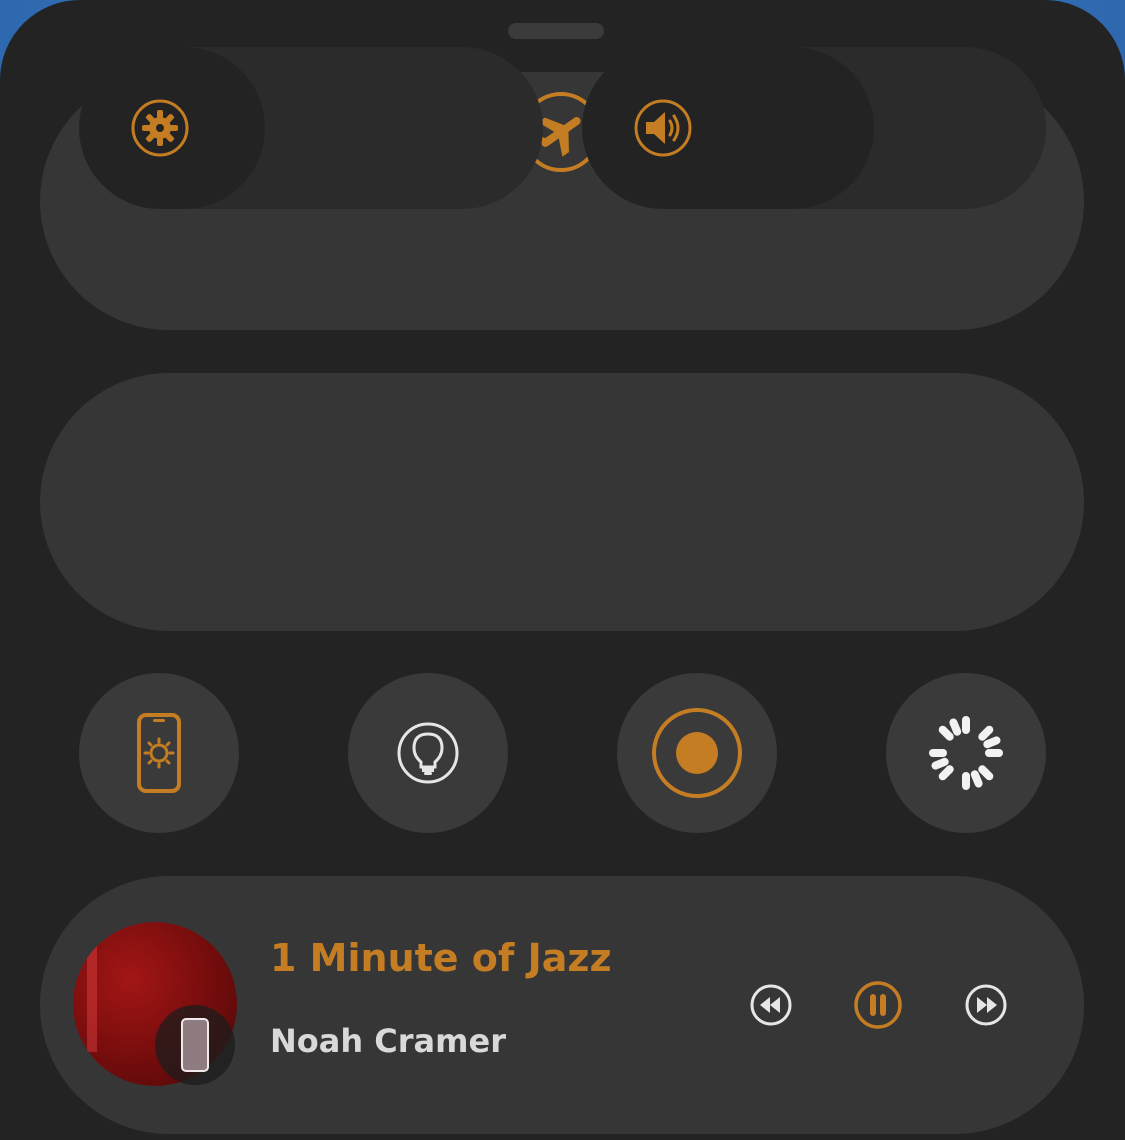  I want to click on output-device-button, so click(195, 1045).